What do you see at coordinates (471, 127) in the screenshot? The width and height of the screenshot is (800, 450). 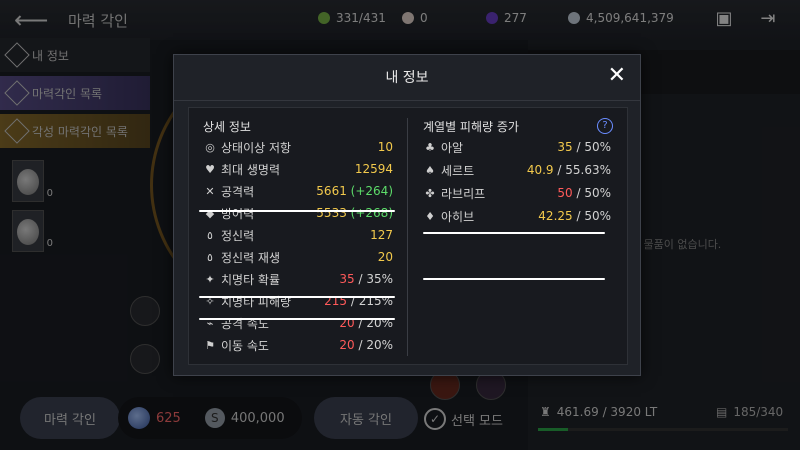 I see `resist-title: 계열별 피해량 증가` at bounding box center [471, 127].